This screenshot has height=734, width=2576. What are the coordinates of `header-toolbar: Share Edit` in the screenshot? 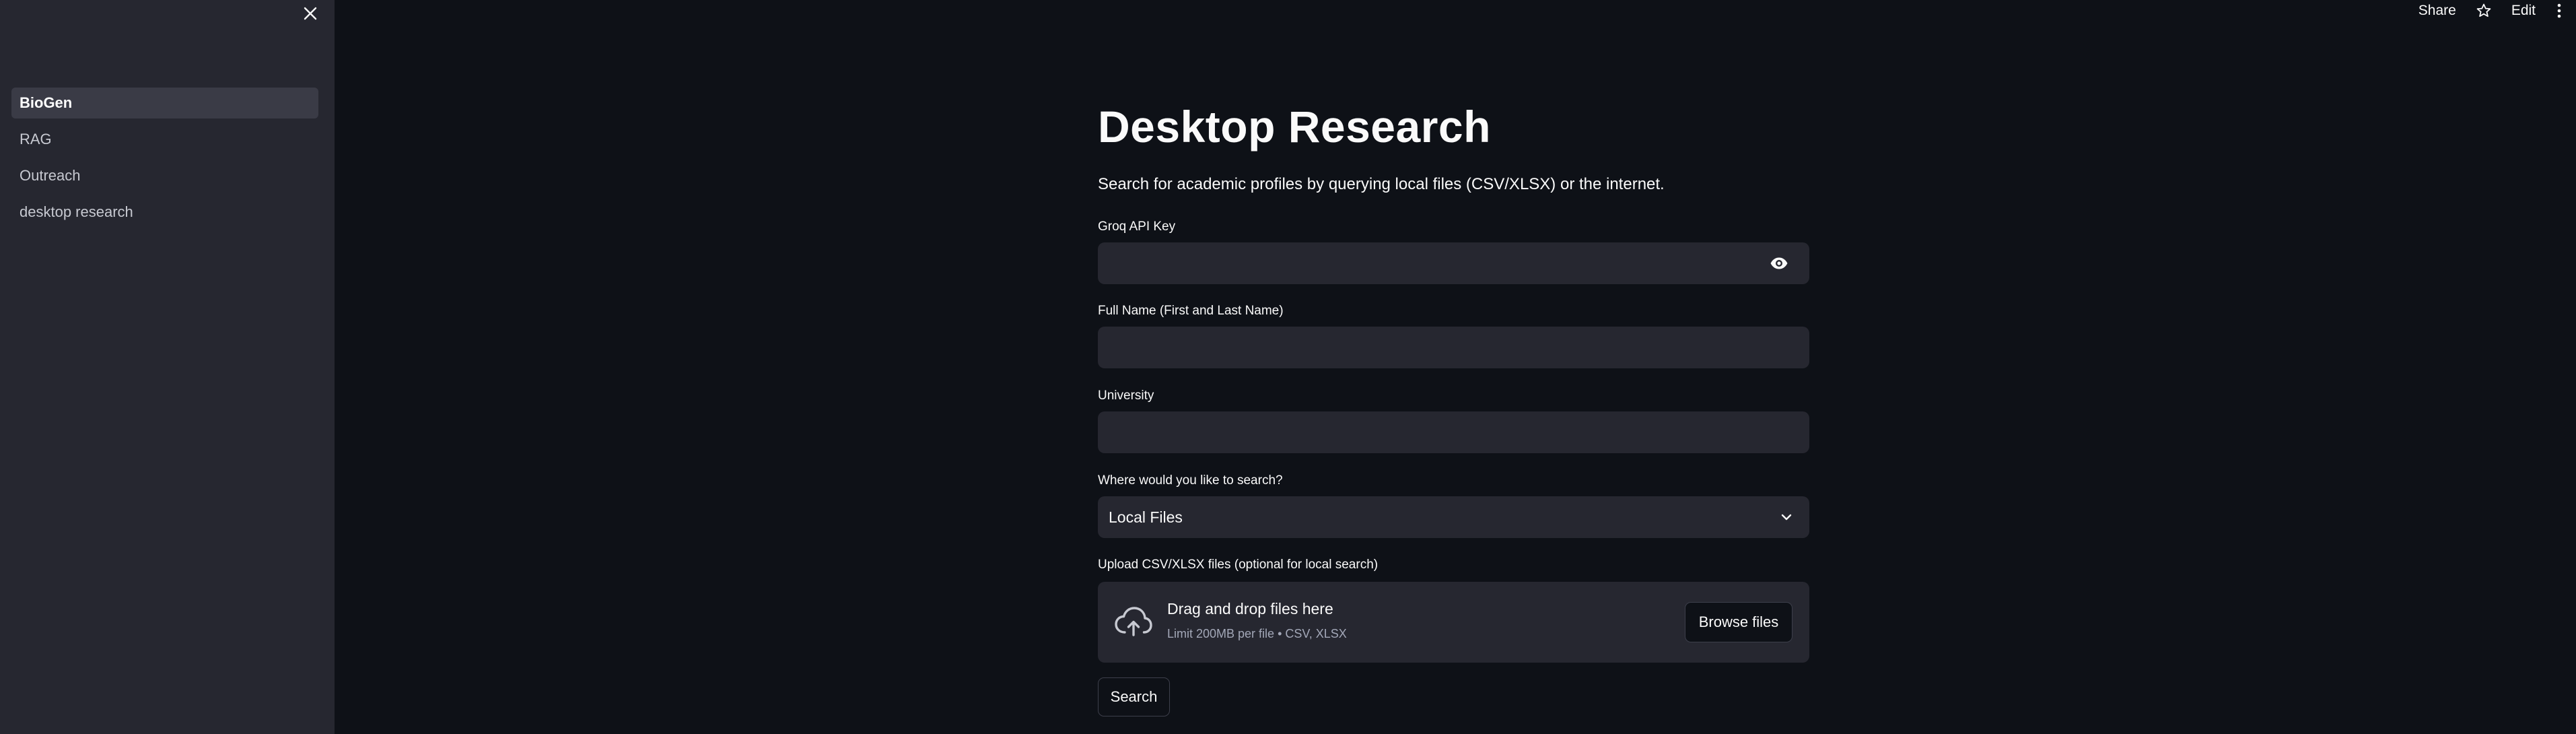 It's located at (2491, 11).